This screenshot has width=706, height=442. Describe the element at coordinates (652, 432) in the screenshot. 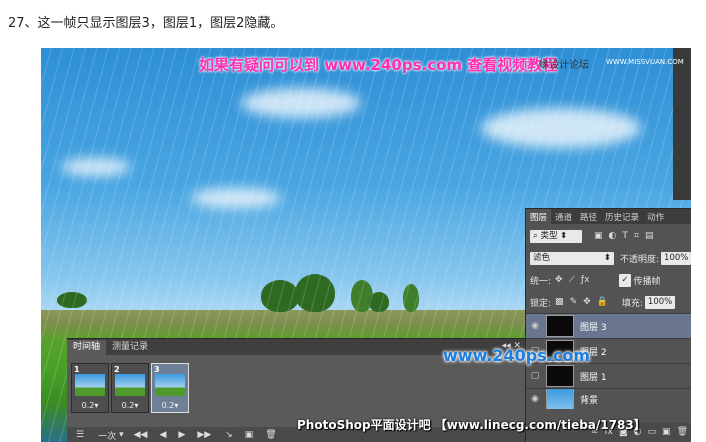

I see `new-group-icon: ▭` at that location.